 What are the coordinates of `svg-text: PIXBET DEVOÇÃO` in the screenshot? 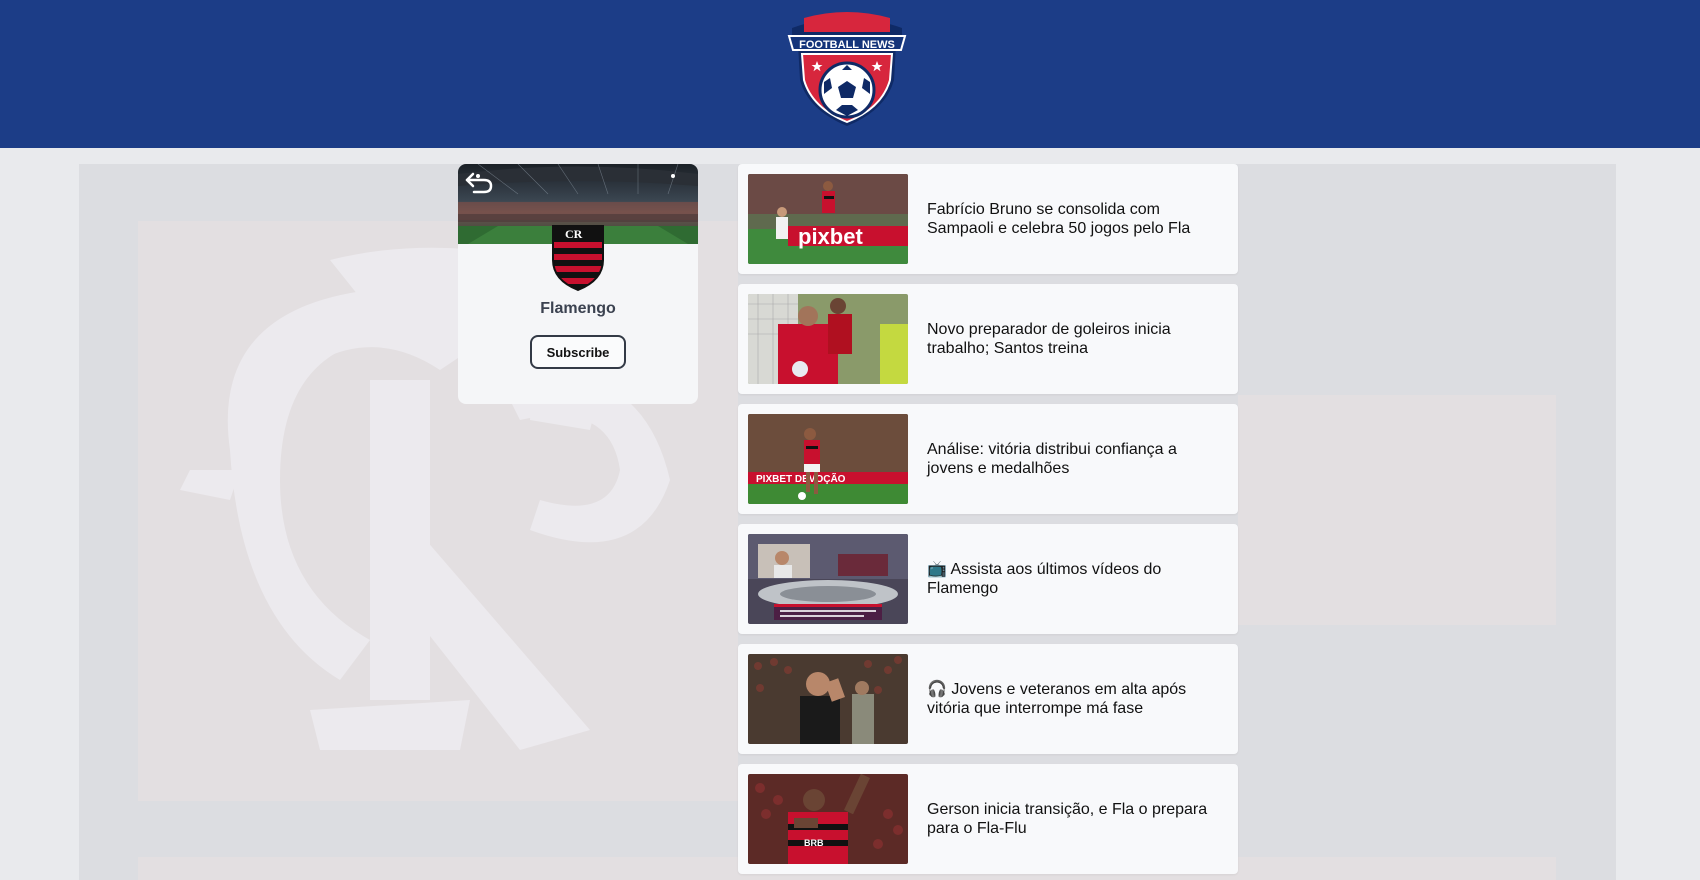 It's located at (801, 478).